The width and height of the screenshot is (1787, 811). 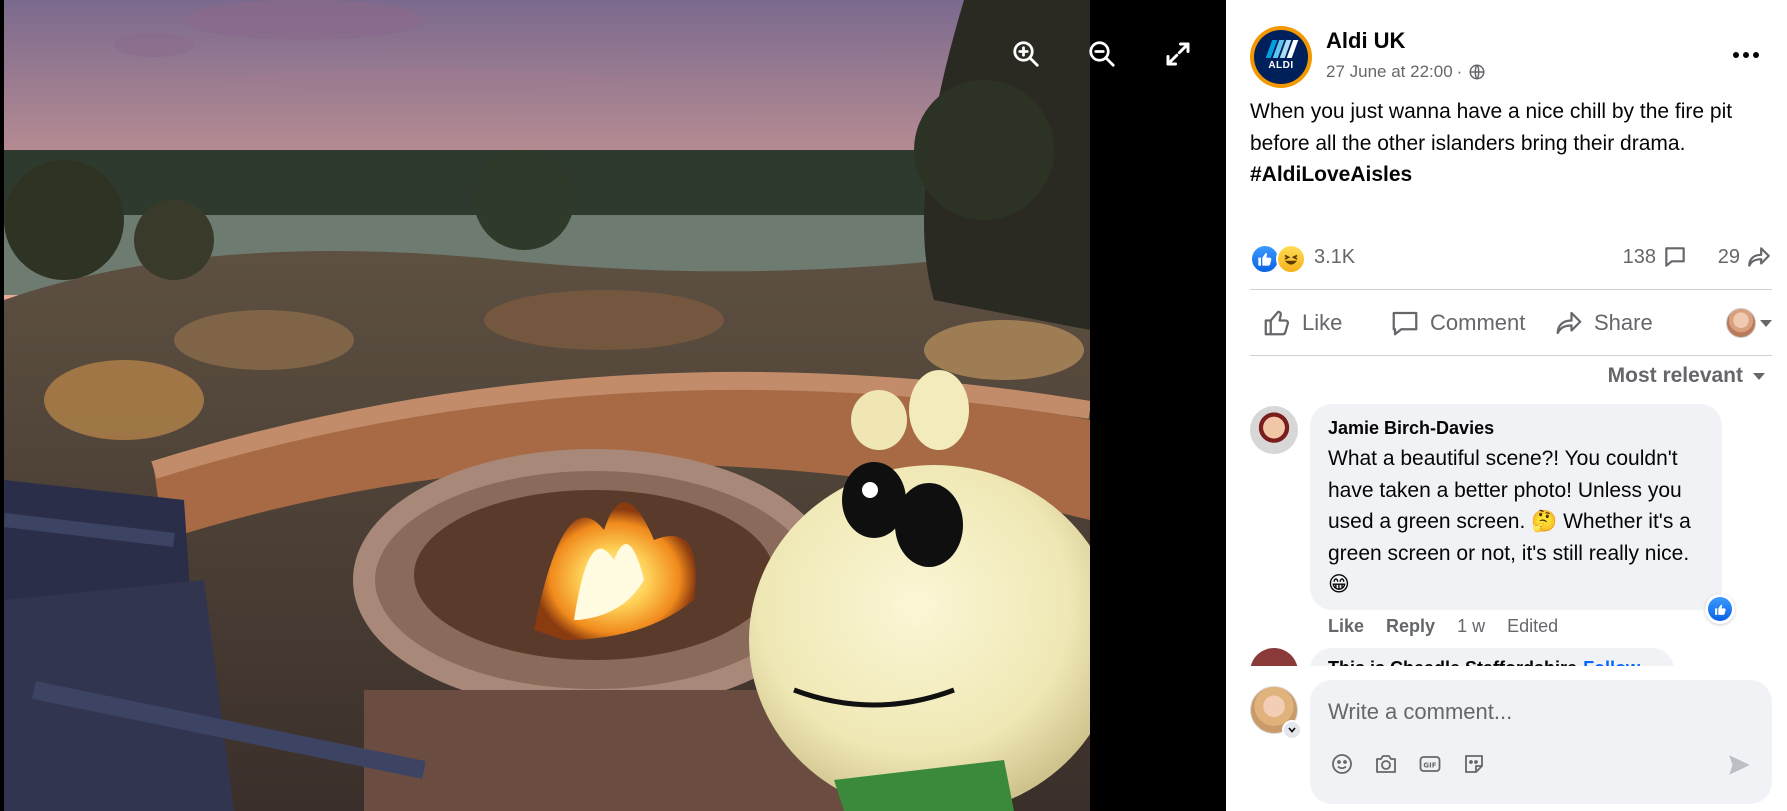 I want to click on gif-icon: GIF, so click(x=1430, y=764).